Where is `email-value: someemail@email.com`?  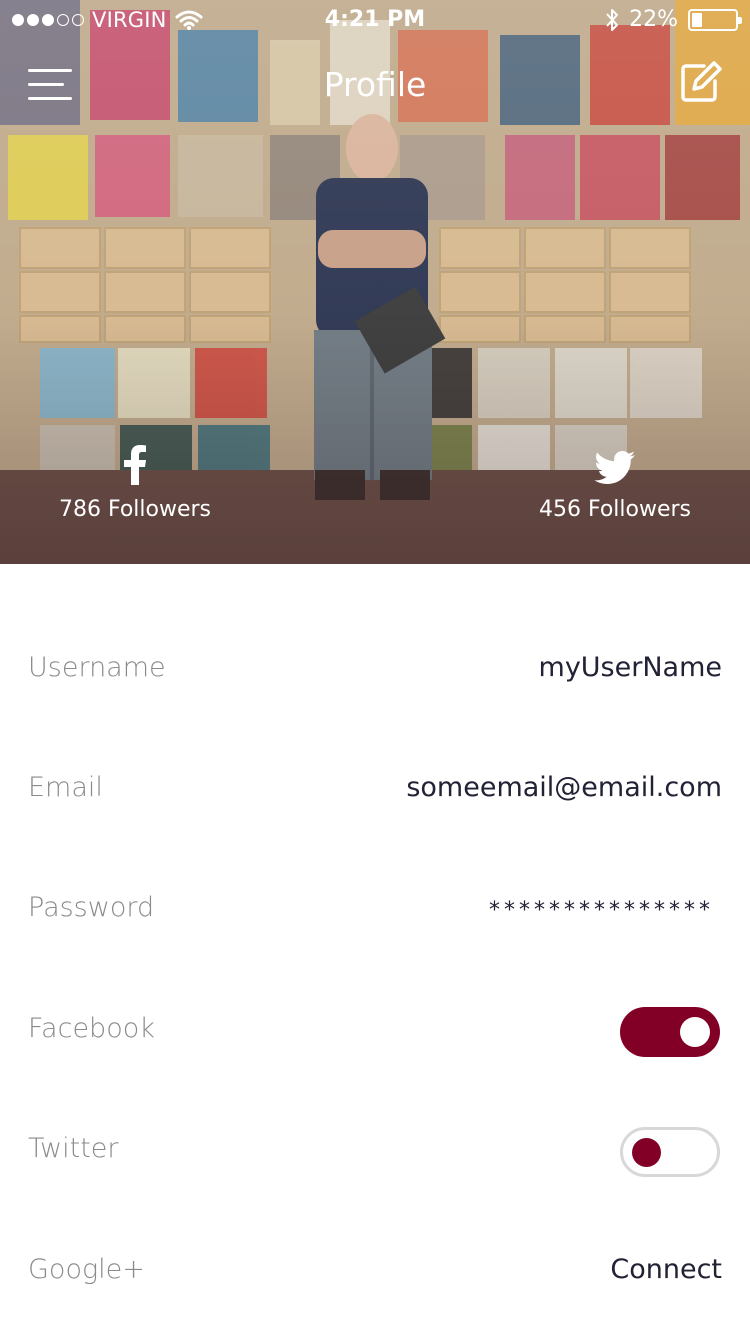 email-value: someemail@email.com is located at coordinates (564, 787).